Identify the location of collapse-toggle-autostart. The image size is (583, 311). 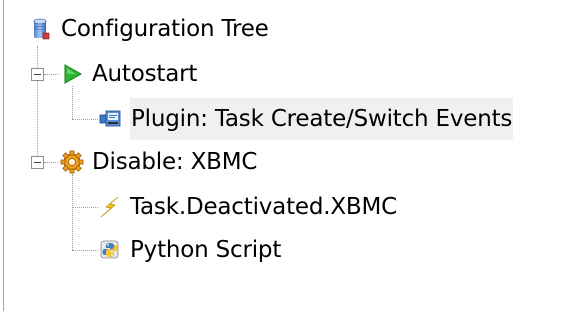
(37, 74).